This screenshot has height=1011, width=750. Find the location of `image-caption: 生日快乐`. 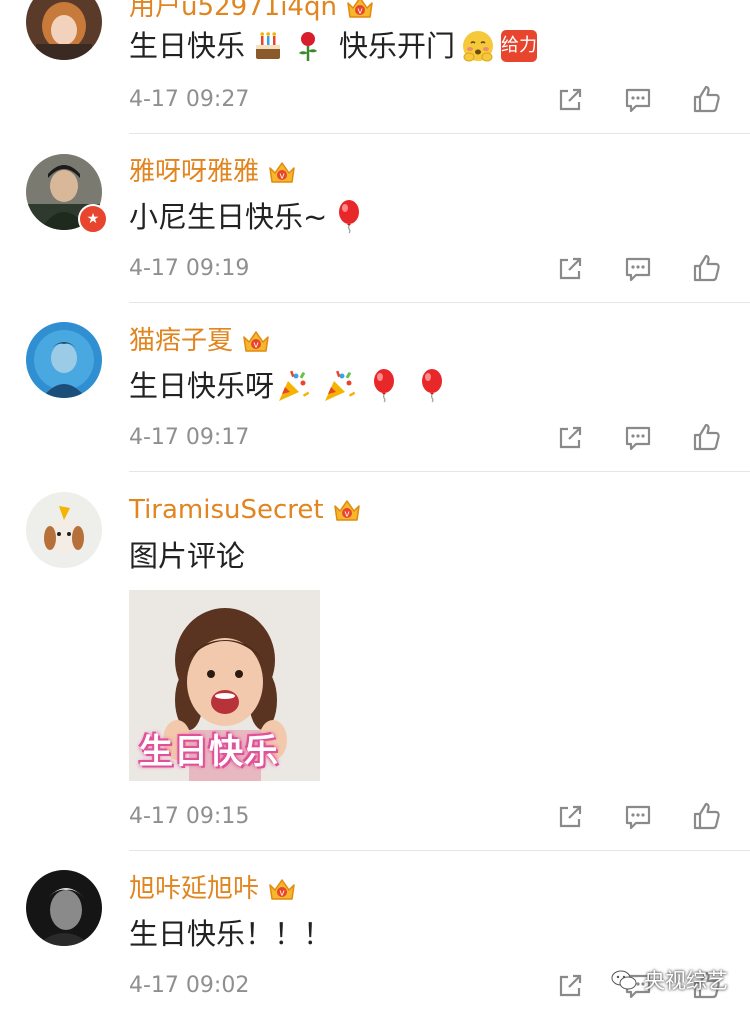

image-caption: 生日快乐 is located at coordinates (209, 752).